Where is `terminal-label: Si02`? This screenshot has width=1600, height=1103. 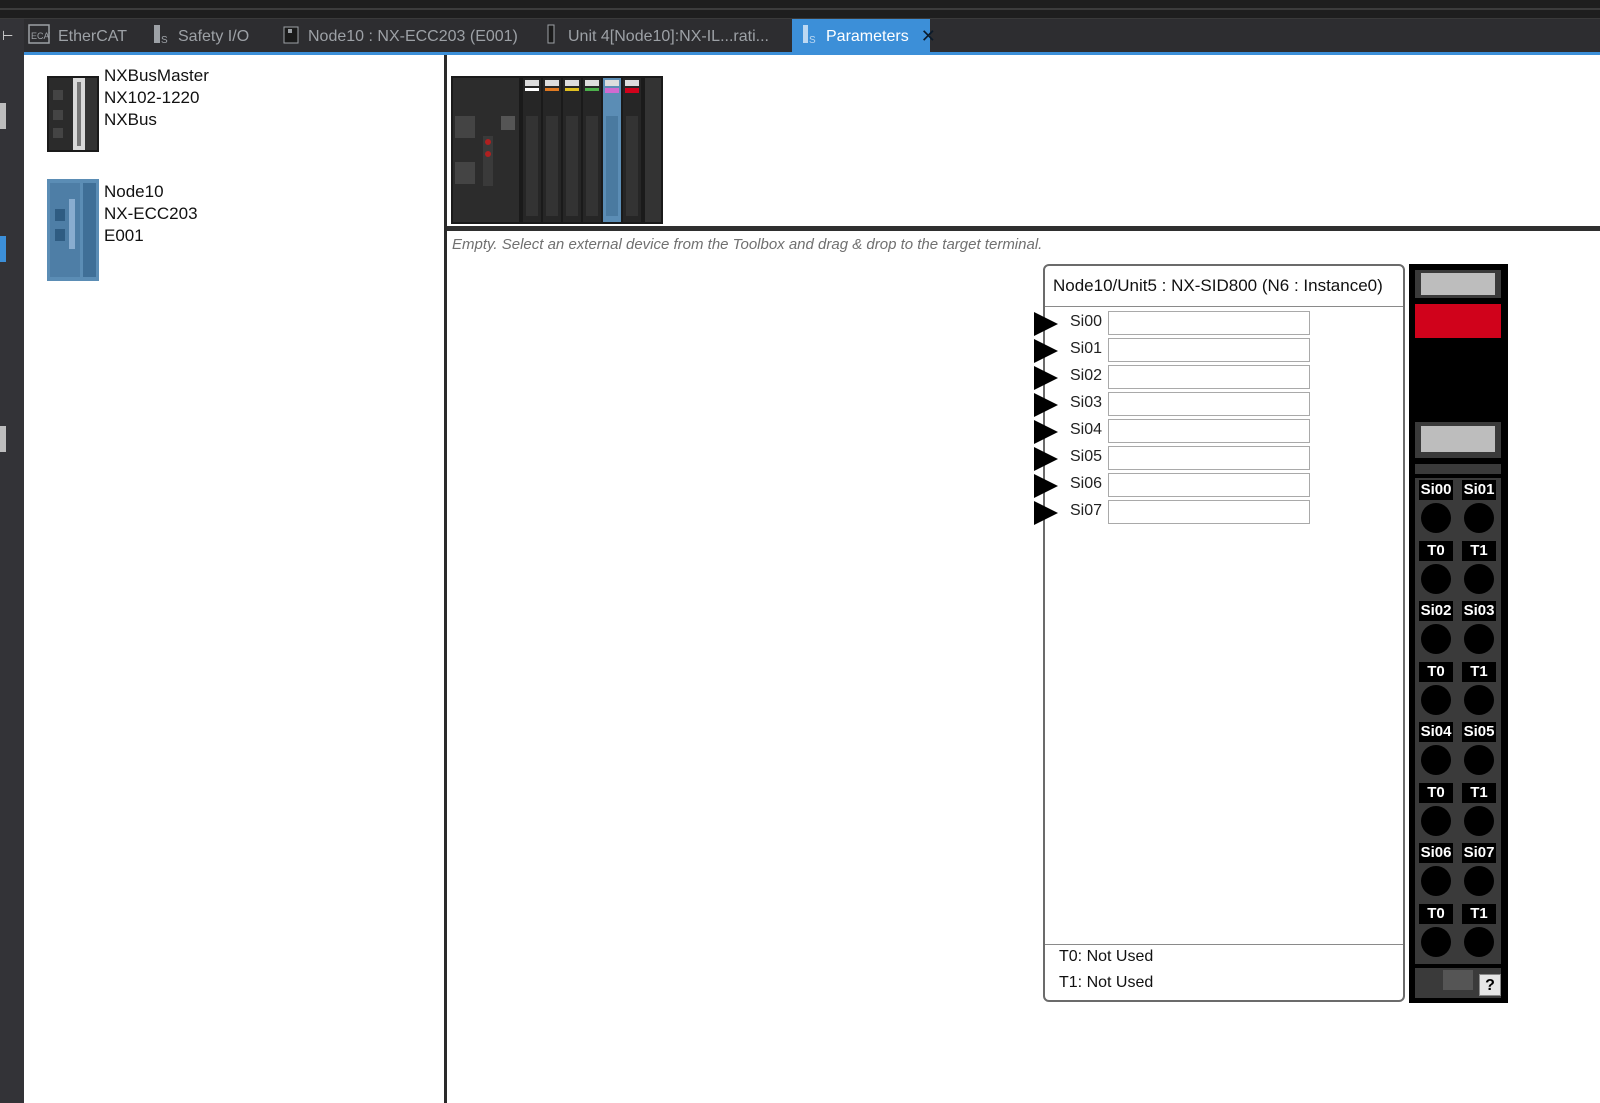 terminal-label: Si02 is located at coordinates (1086, 375).